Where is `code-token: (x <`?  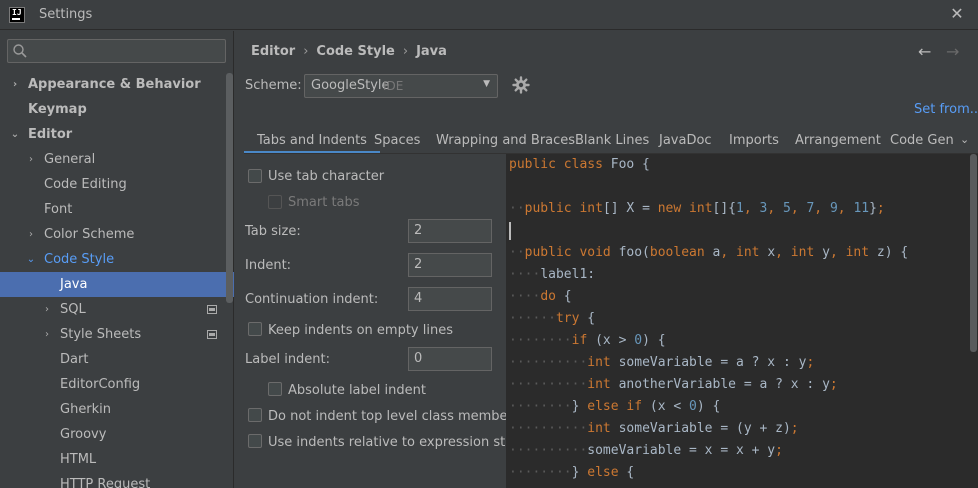 code-token: (x < is located at coordinates (669, 406).